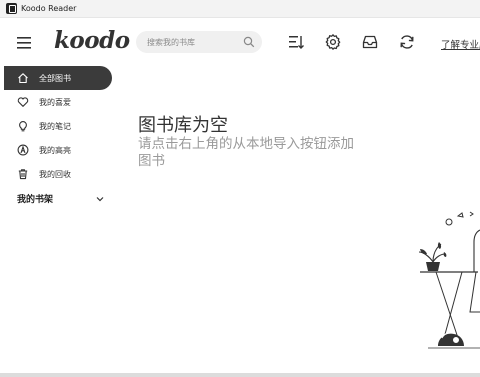 This screenshot has height=377, width=480. What do you see at coordinates (23, 78) in the screenshot?
I see `home-icon` at bounding box center [23, 78].